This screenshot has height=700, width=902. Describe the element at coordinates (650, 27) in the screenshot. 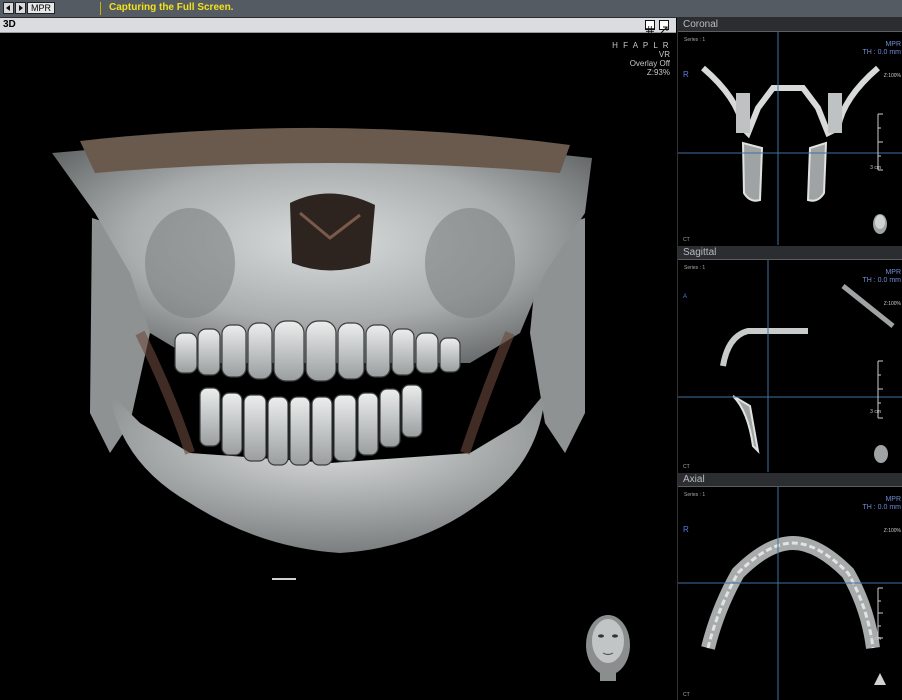

I see `grid-layout-icon` at that location.